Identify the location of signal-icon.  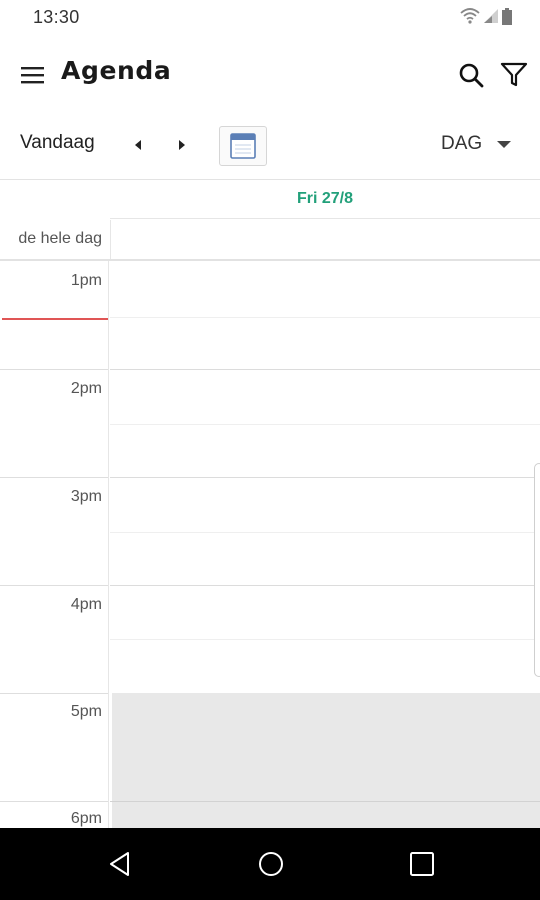
(491, 16).